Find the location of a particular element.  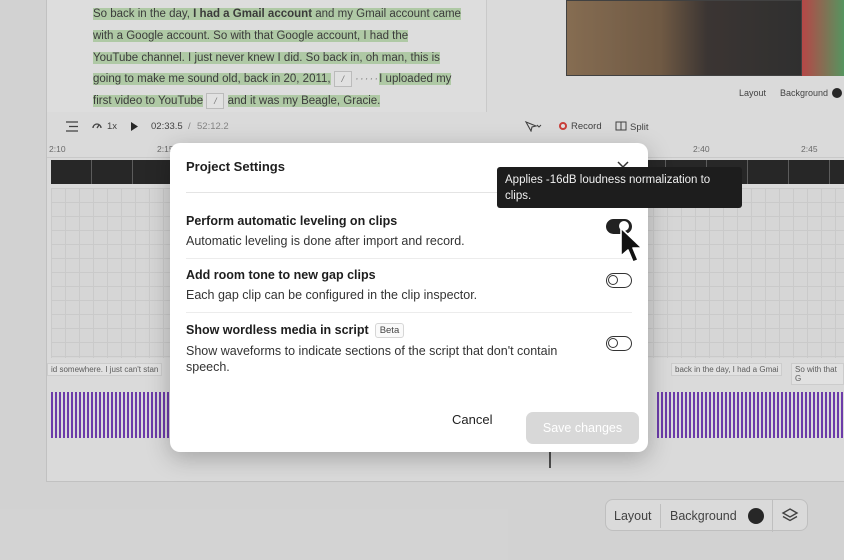

setting-title: Show wordless media in script Beta is located at coordinates (409, 330).